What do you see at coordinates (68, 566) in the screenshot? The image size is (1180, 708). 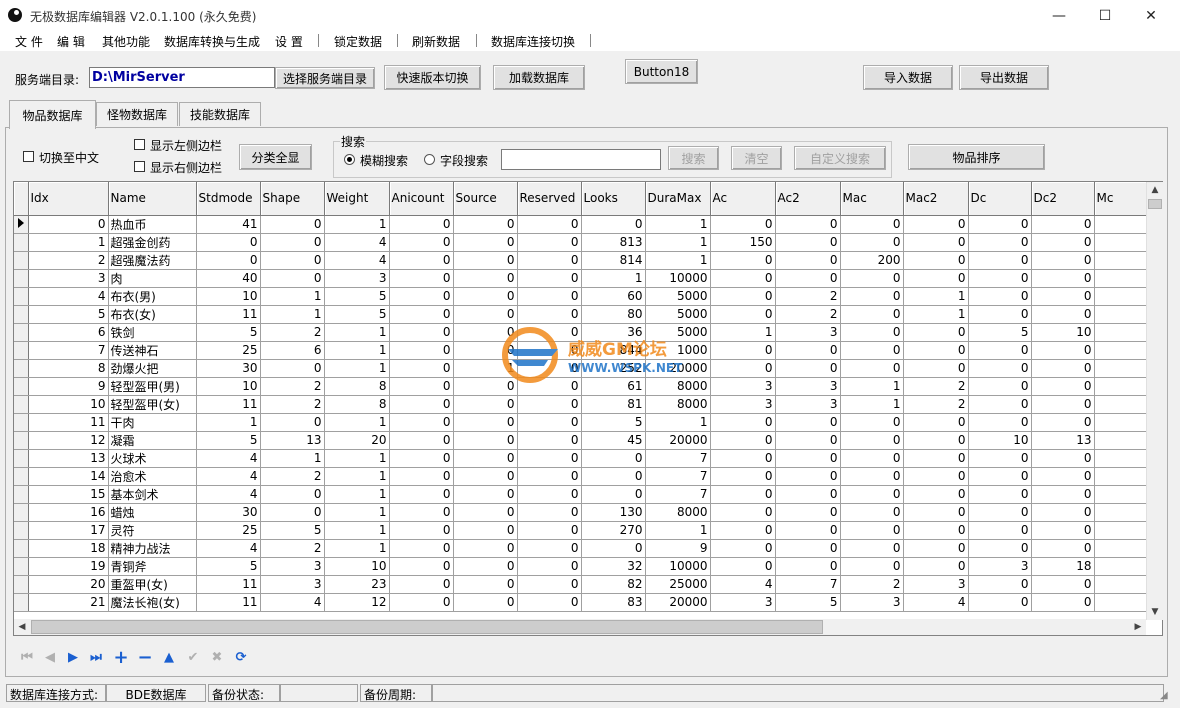 I see `table-cell: 19` at bounding box center [68, 566].